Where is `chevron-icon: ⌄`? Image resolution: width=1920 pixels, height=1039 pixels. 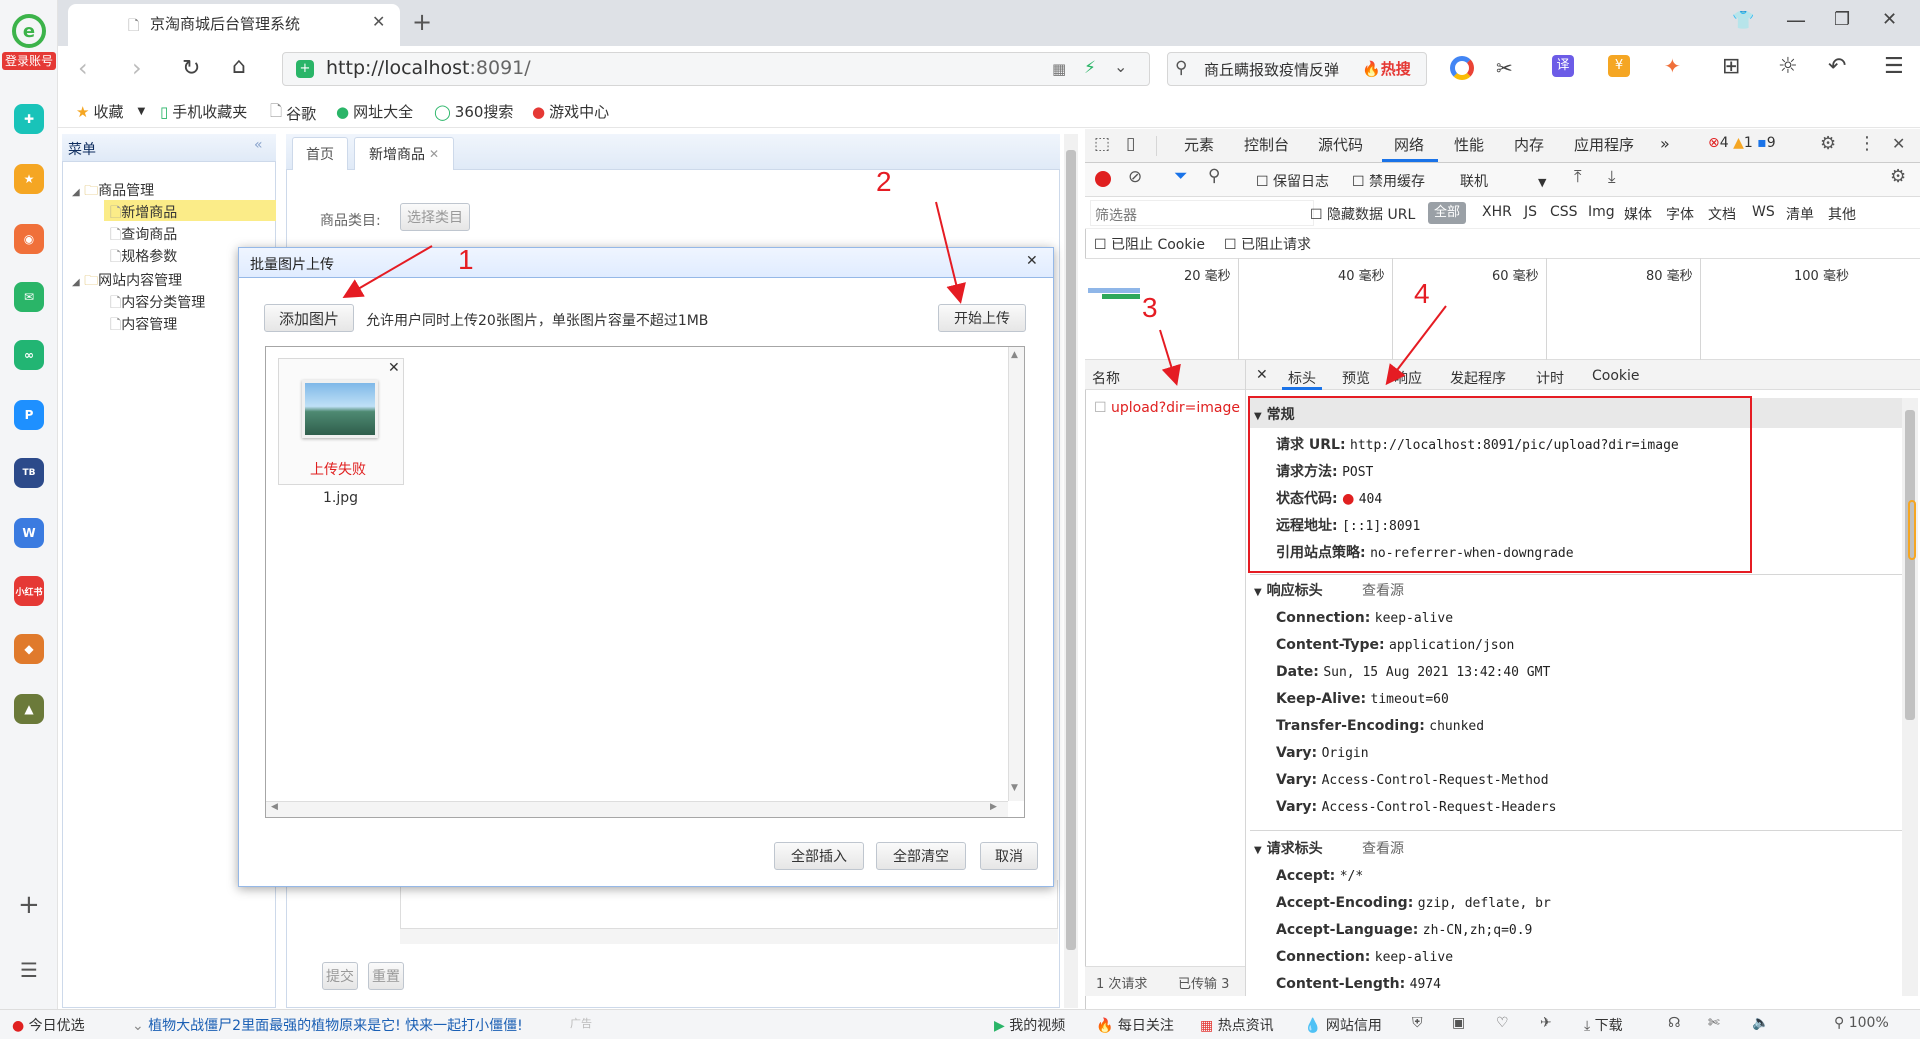 chevron-icon: ⌄ is located at coordinates (138, 1026).